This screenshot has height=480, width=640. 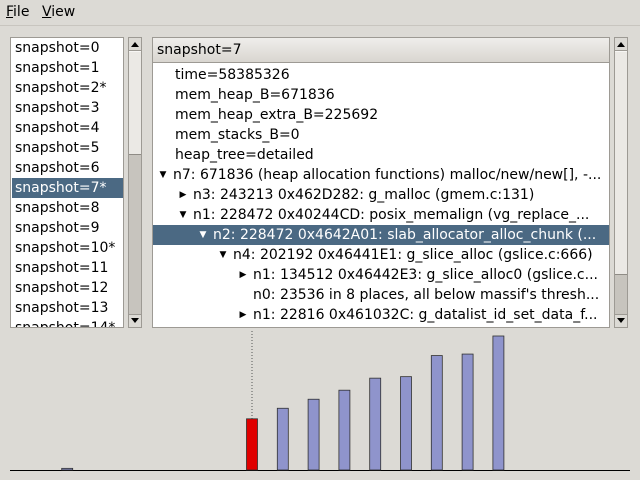 What do you see at coordinates (135, 182) in the screenshot?
I see `snapshot-list-scrollbar` at bounding box center [135, 182].